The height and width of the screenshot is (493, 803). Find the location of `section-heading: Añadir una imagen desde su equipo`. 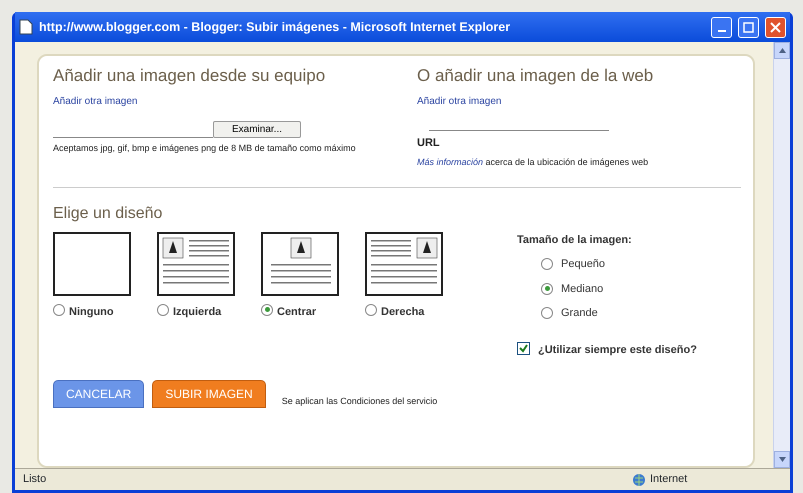

section-heading: Añadir una imagen desde su equipo is located at coordinates (189, 76).